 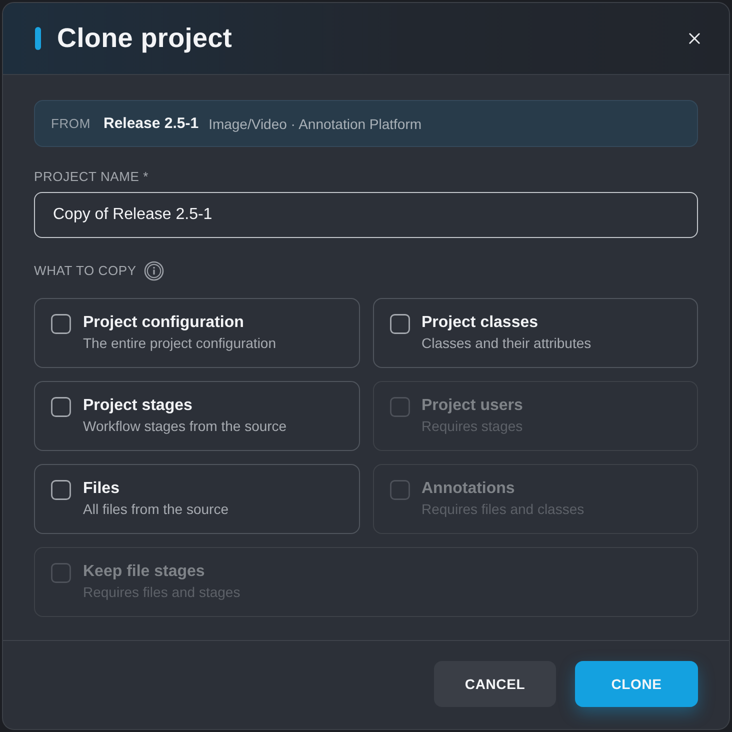 What do you see at coordinates (137, 405) in the screenshot?
I see `option-title: Project stages` at bounding box center [137, 405].